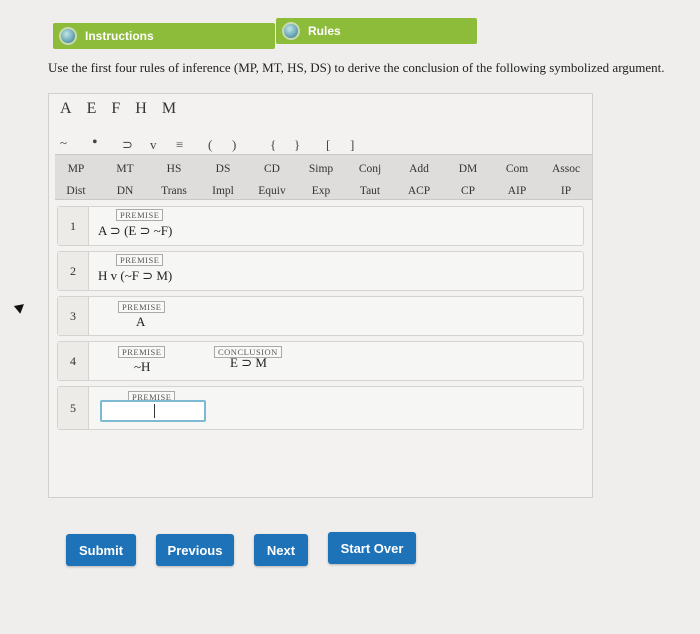 Image resolution: width=700 pixels, height=634 pixels. Describe the element at coordinates (234, 145) in the screenshot. I see `symbol-close-paren: )` at that location.